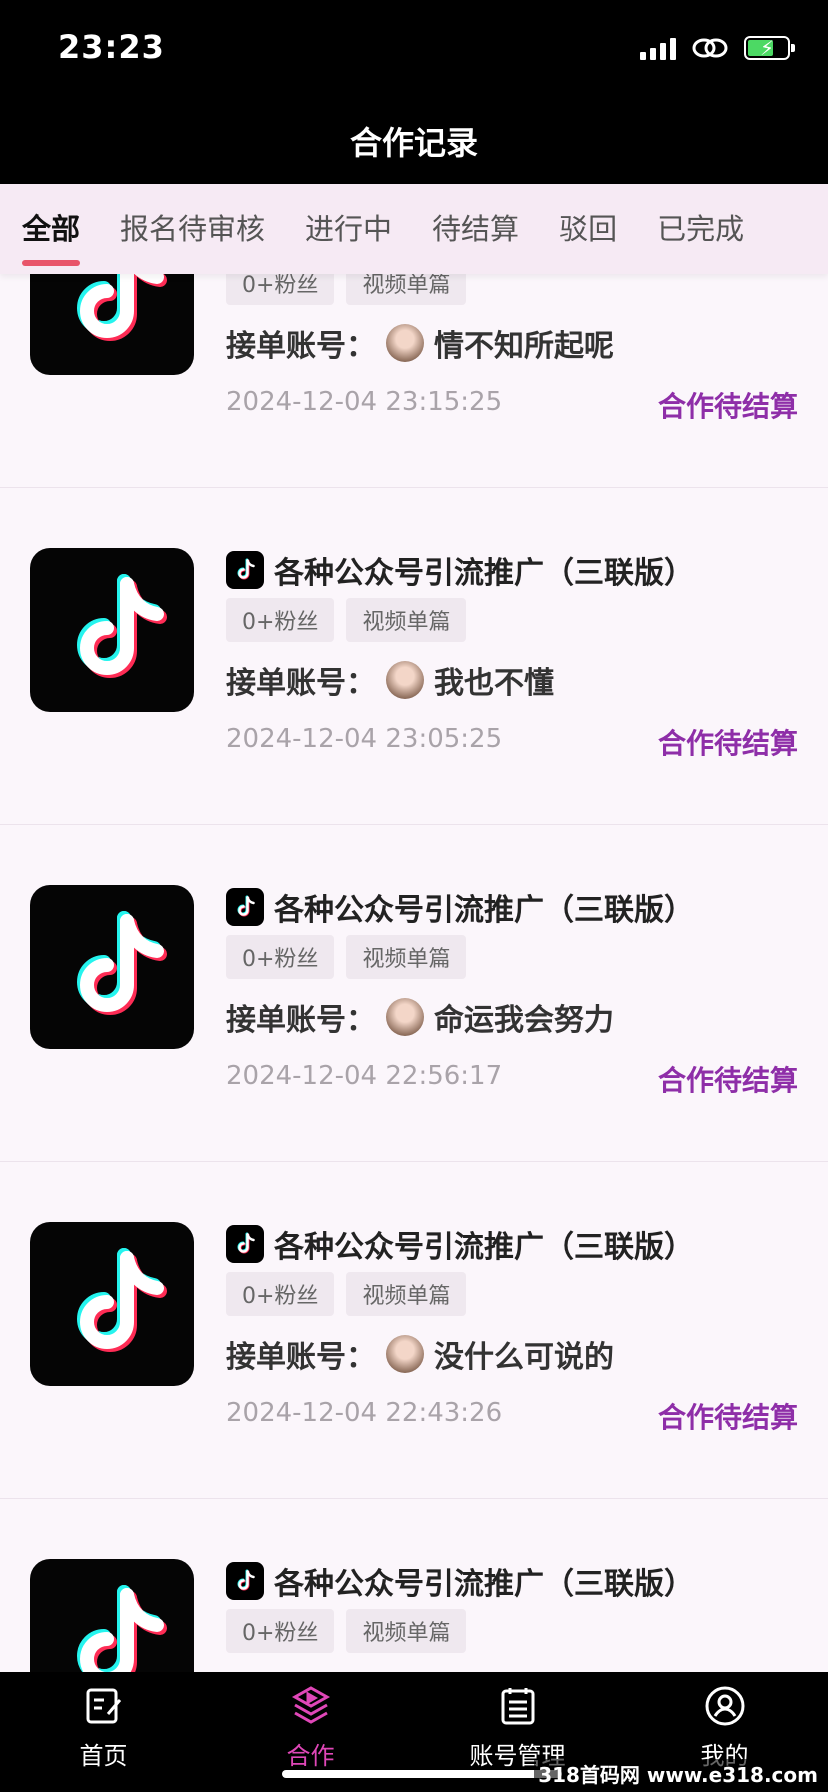  Describe the element at coordinates (103, 1756) in the screenshot. I see `nav-home-label: 首页` at that location.